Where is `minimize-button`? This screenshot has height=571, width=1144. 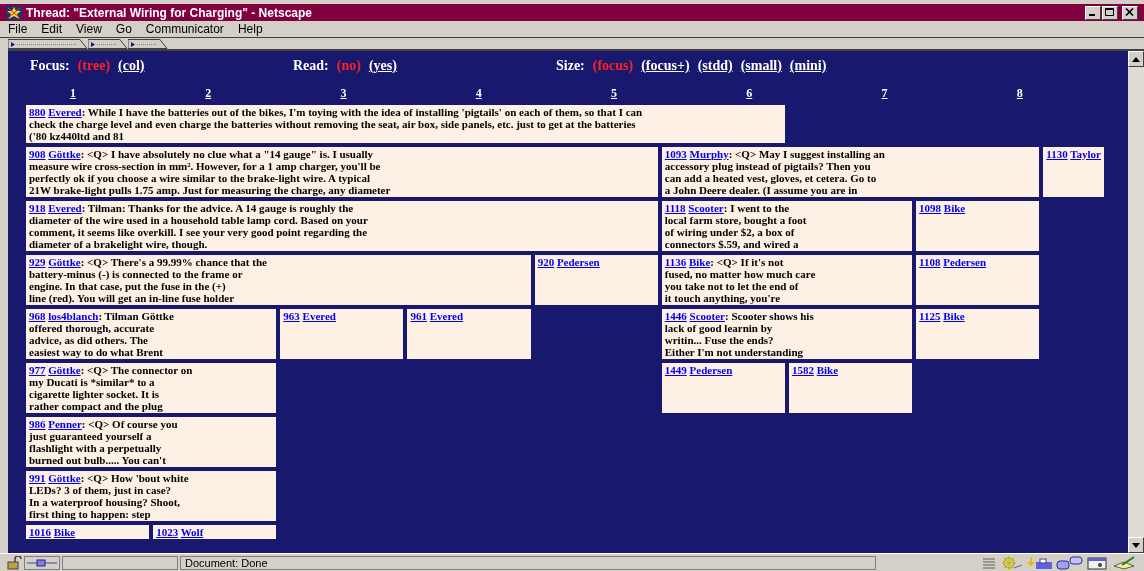
minimize-button is located at coordinates (1093, 12).